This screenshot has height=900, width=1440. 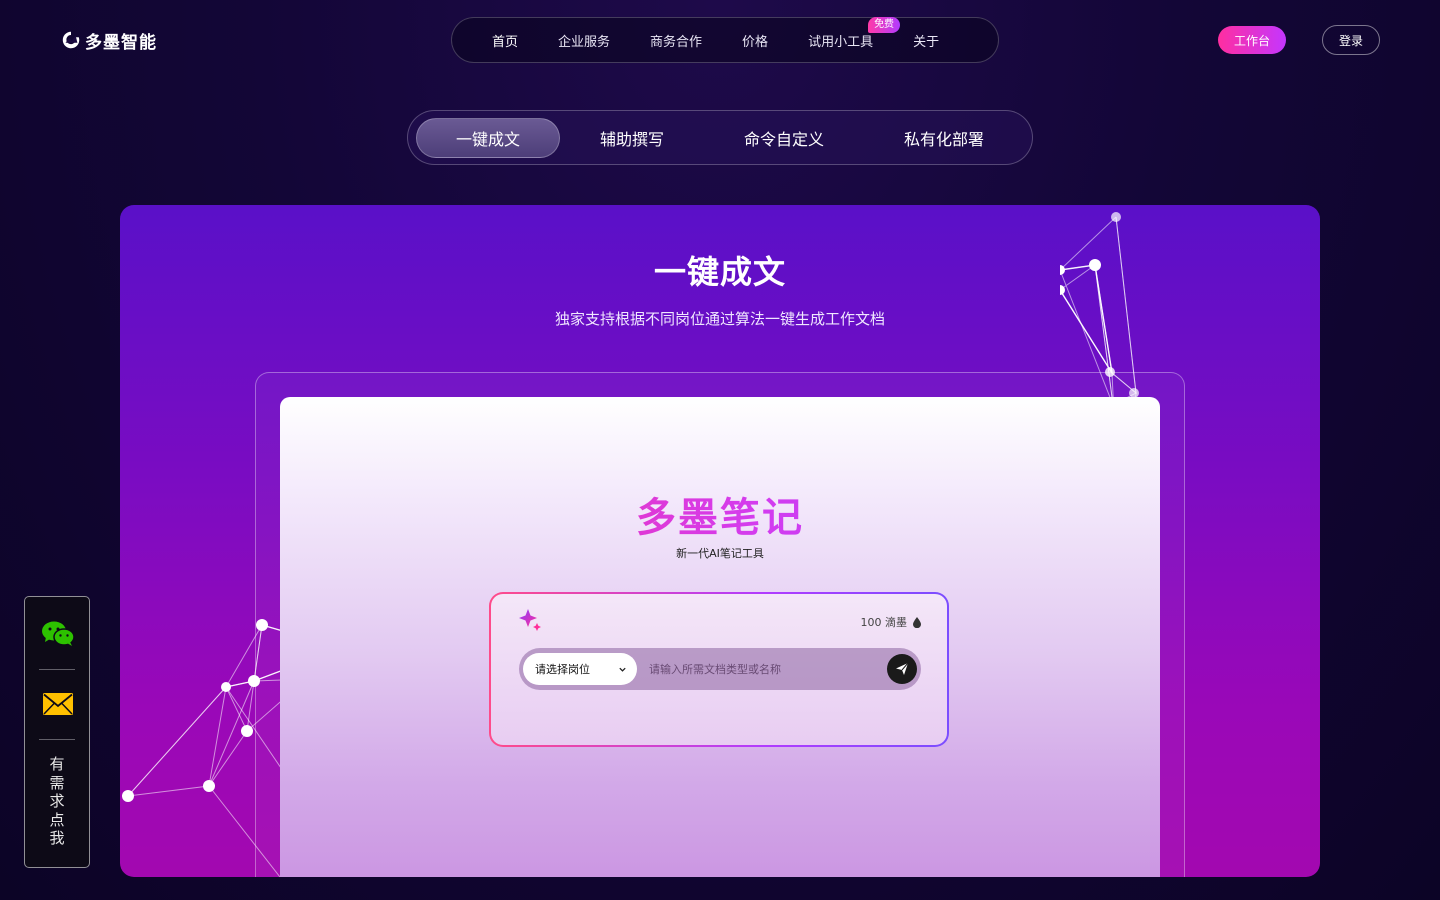 I want to click on hero-subtitle: 独家支持根据不同岗位通过算法一键生成工作文档, so click(x=719, y=319).